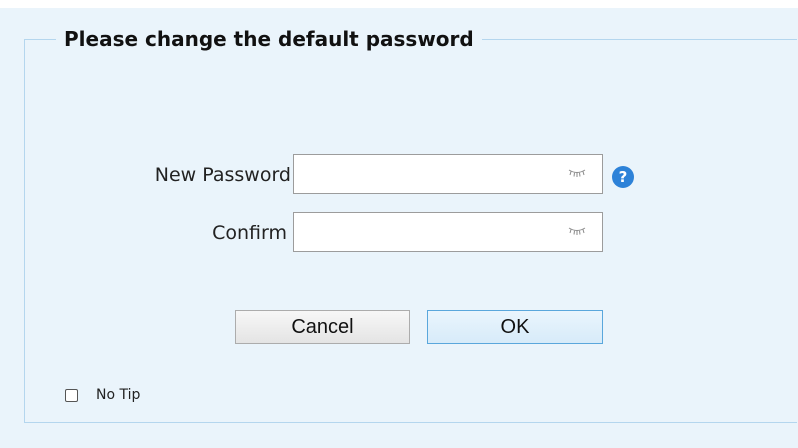  What do you see at coordinates (118, 395) in the screenshot?
I see `no-tip-label: No Tip` at bounding box center [118, 395].